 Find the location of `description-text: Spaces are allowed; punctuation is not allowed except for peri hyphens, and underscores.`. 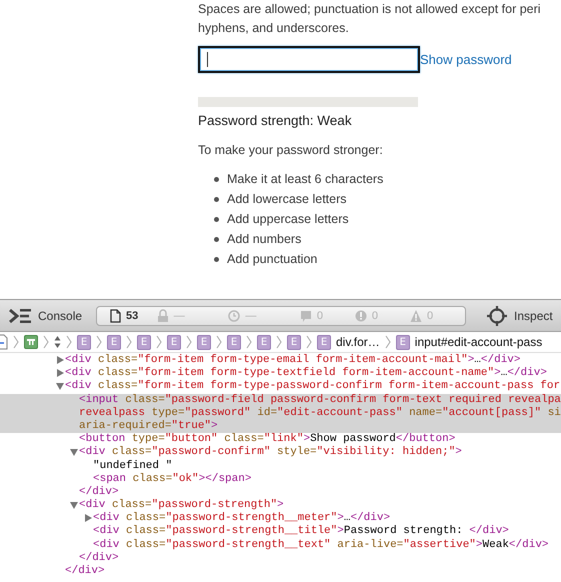

description-text: Spaces are allowed; punctuation is not allowed except for peri hyphens, and underscores. is located at coordinates (370, 19).